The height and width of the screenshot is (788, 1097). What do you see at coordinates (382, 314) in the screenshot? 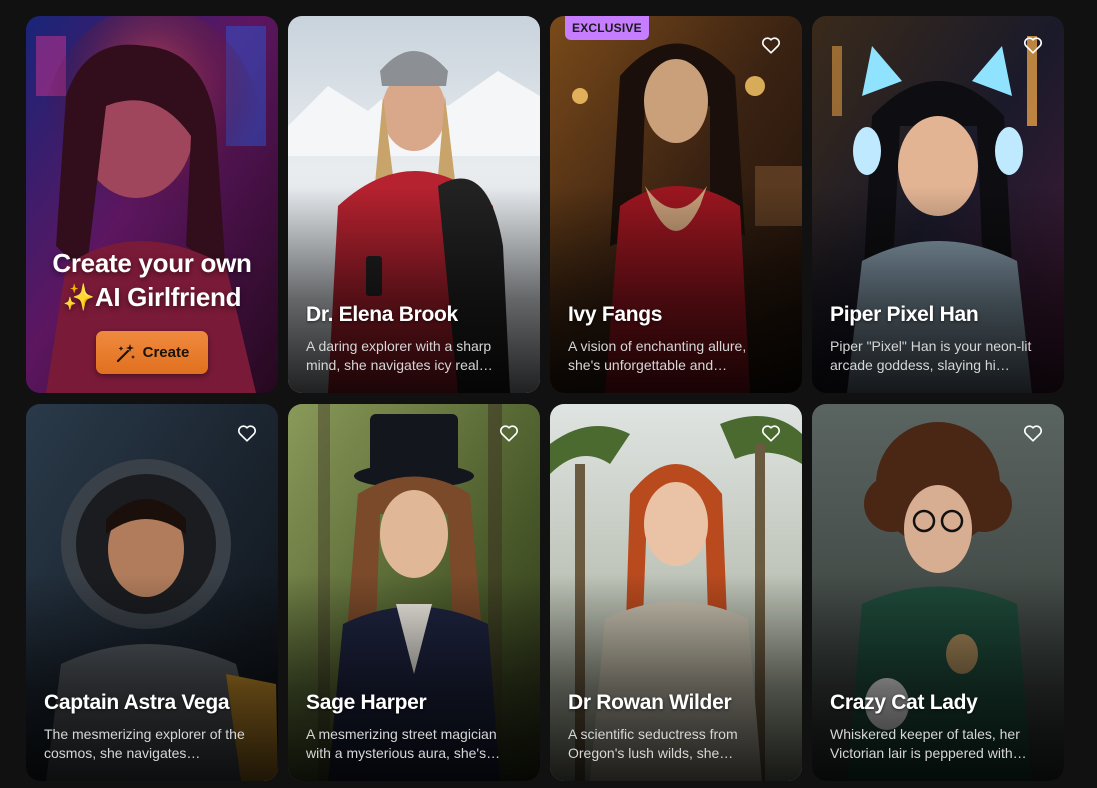
I see `character-name: Dr. Elena Brook` at bounding box center [382, 314].